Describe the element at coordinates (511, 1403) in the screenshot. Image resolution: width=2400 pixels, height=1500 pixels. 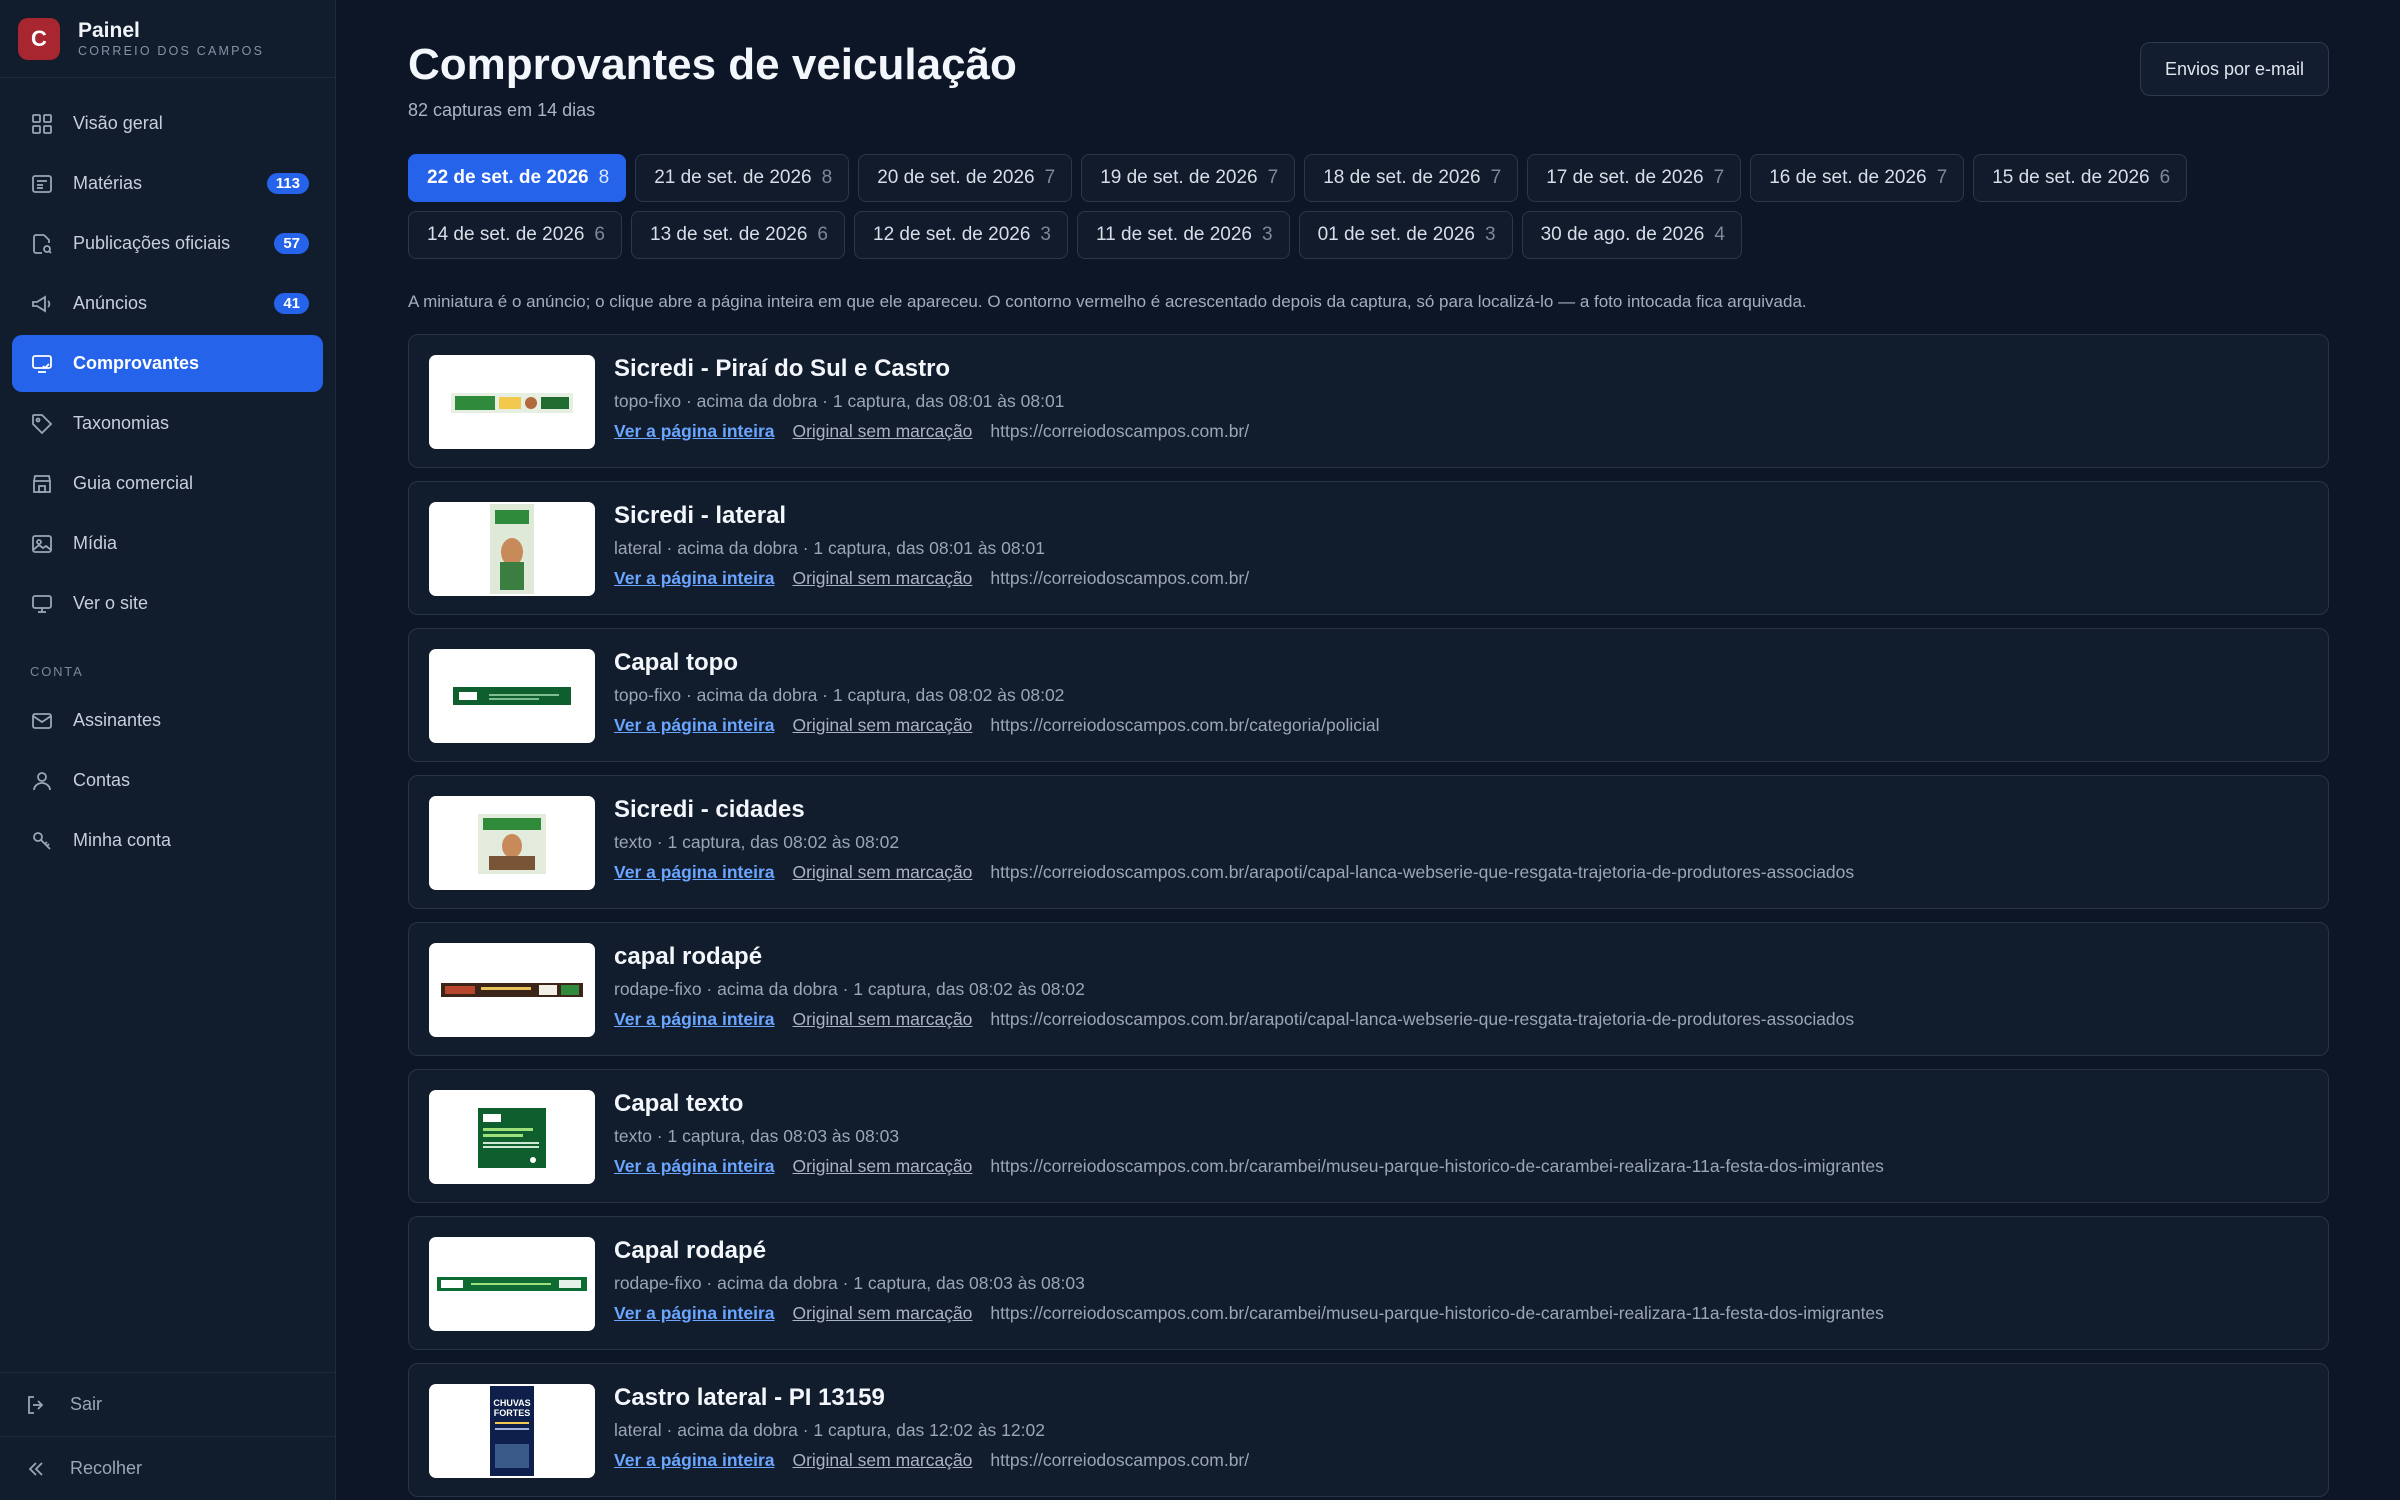
I see `poster-line-1: CHUVAS` at that location.